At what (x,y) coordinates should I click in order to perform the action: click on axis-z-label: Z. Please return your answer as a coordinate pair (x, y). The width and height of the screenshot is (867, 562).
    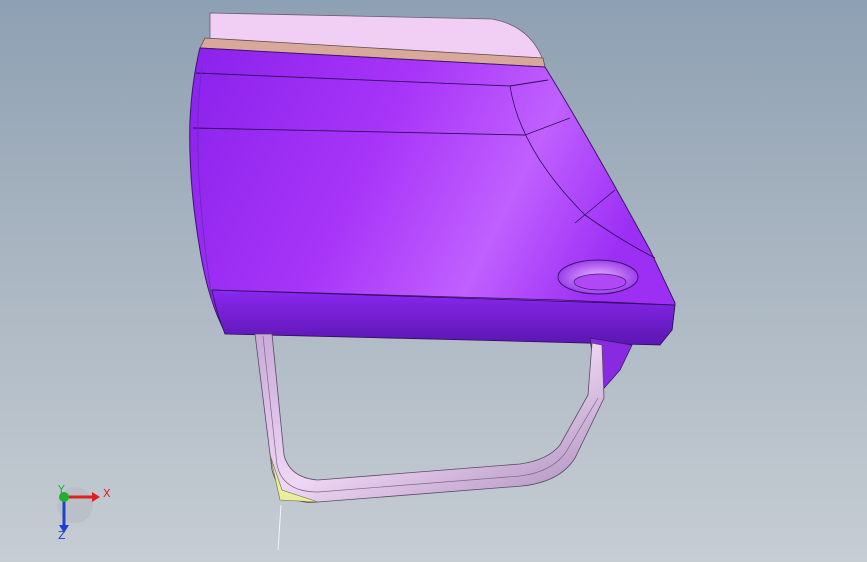
    Looking at the image, I should click on (62, 535).